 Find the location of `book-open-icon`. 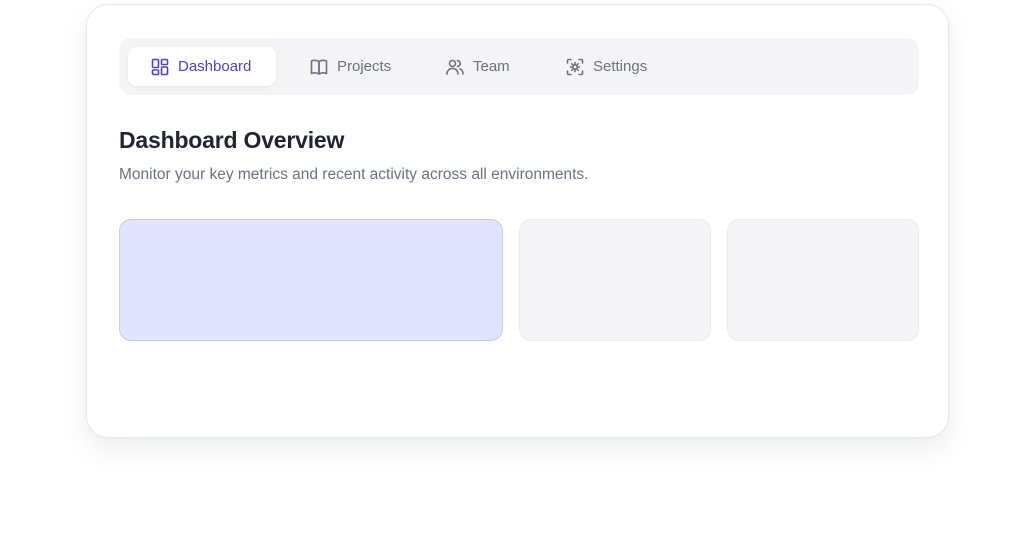

book-open-icon is located at coordinates (319, 67).